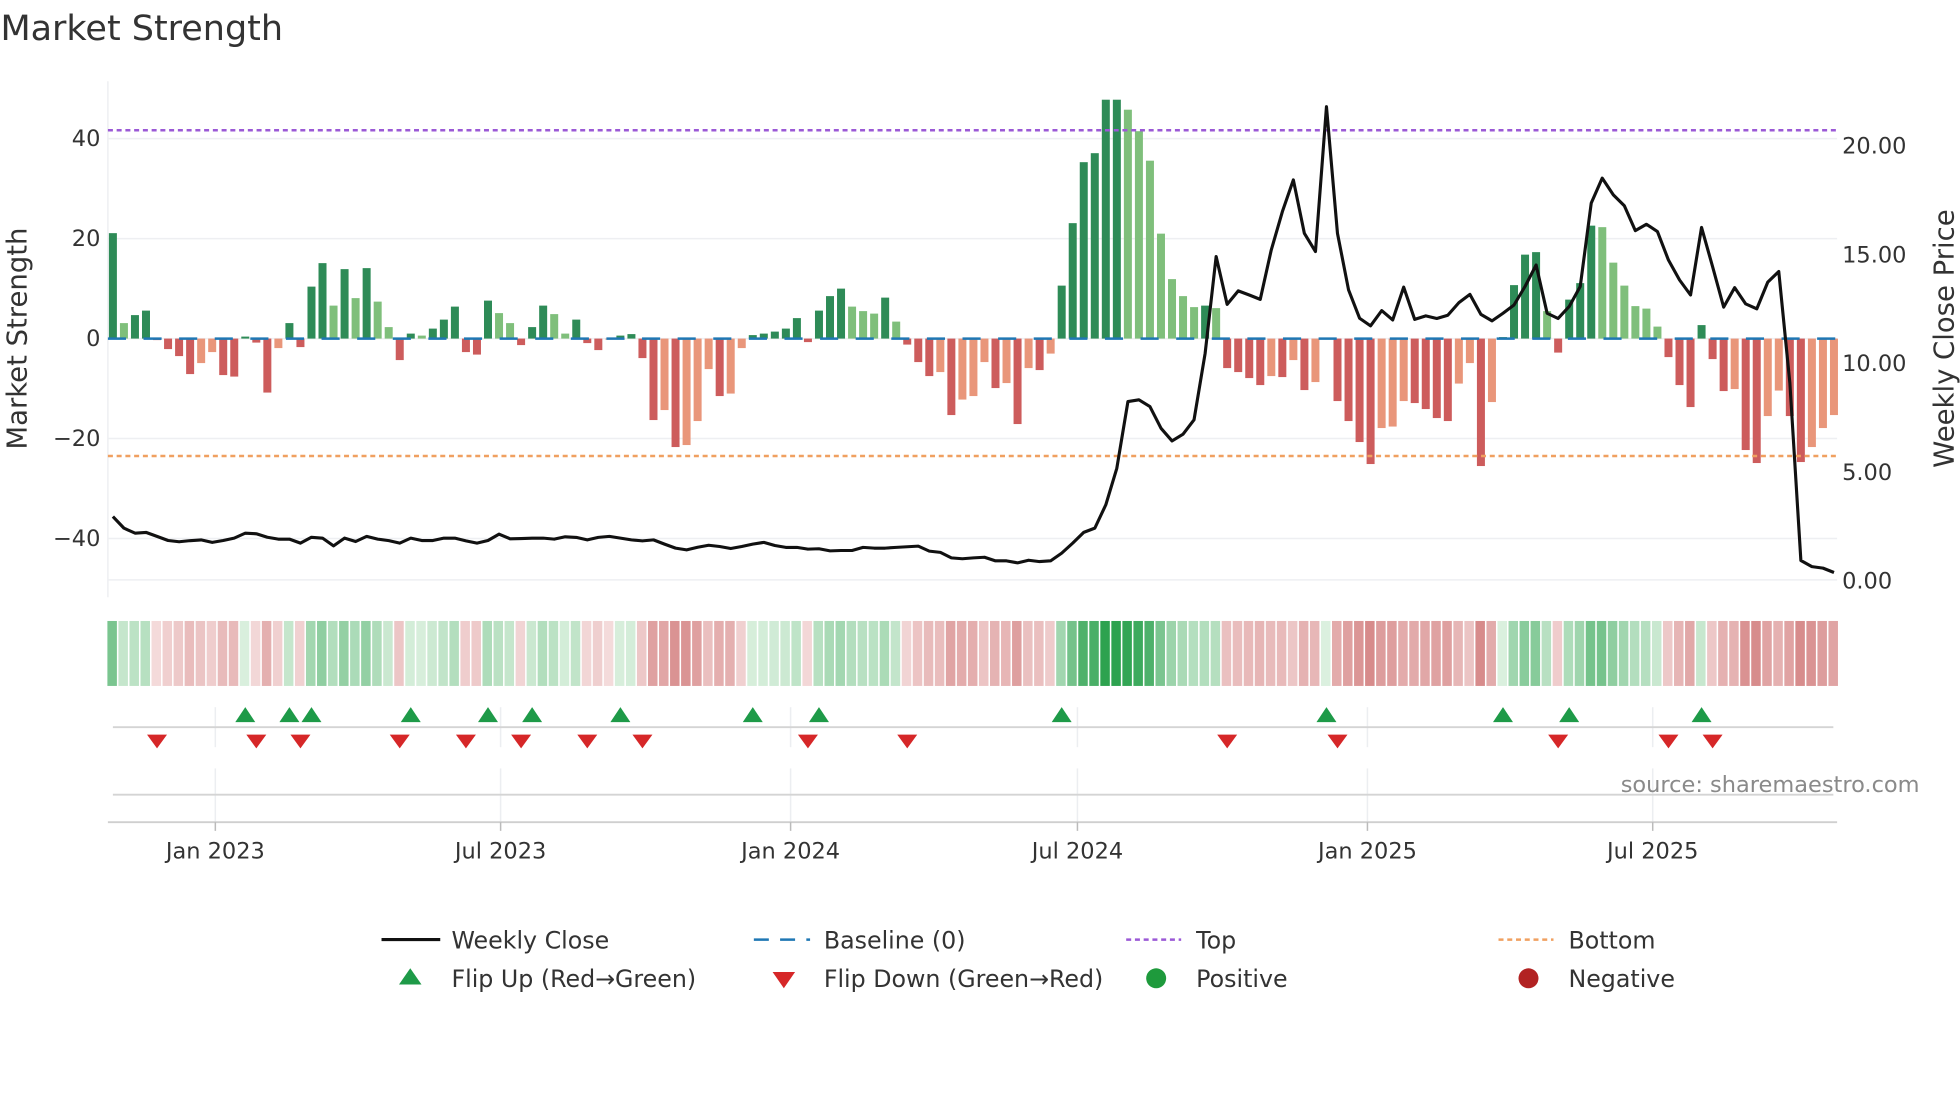 The width and height of the screenshot is (1960, 1102). I want to click on legend-baseline: Baseline (0), so click(859, 940).